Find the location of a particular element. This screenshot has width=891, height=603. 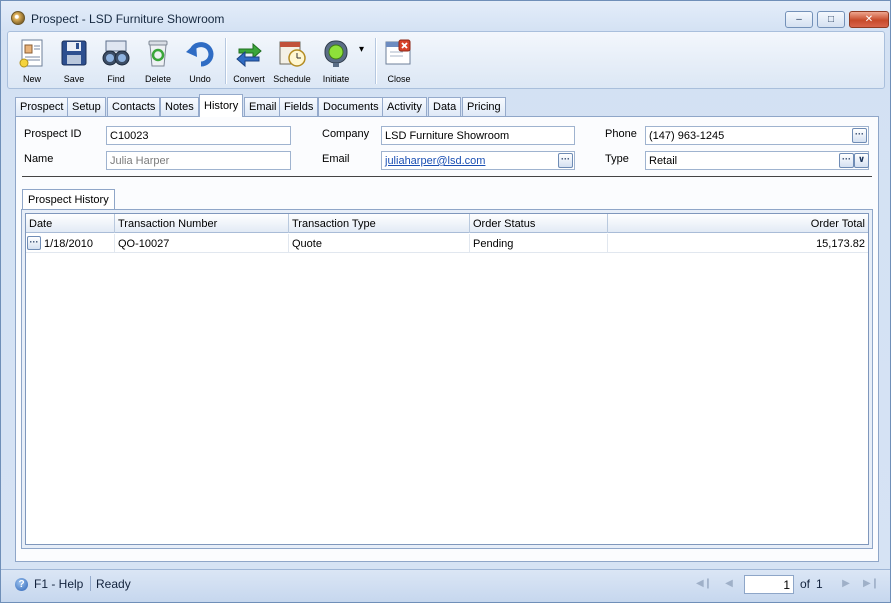

email-field: juliaharper@lsd.com is located at coordinates (478, 160).